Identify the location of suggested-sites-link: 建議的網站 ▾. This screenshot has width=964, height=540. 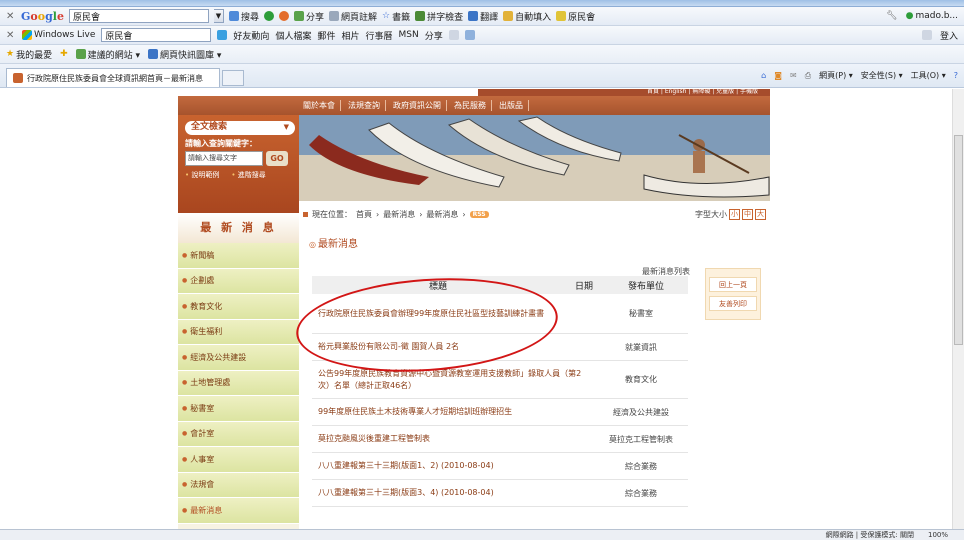
(107, 54).